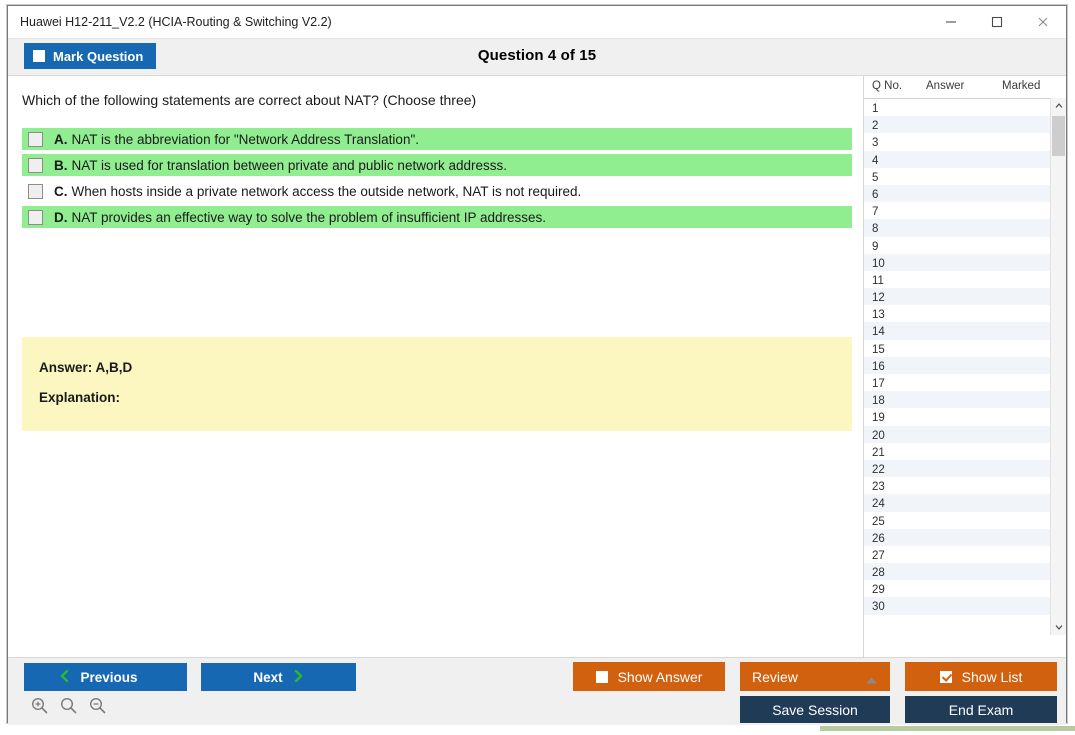 The width and height of the screenshot is (1075, 735). I want to click on scroll-up-arrow-icon, so click(1058, 106).